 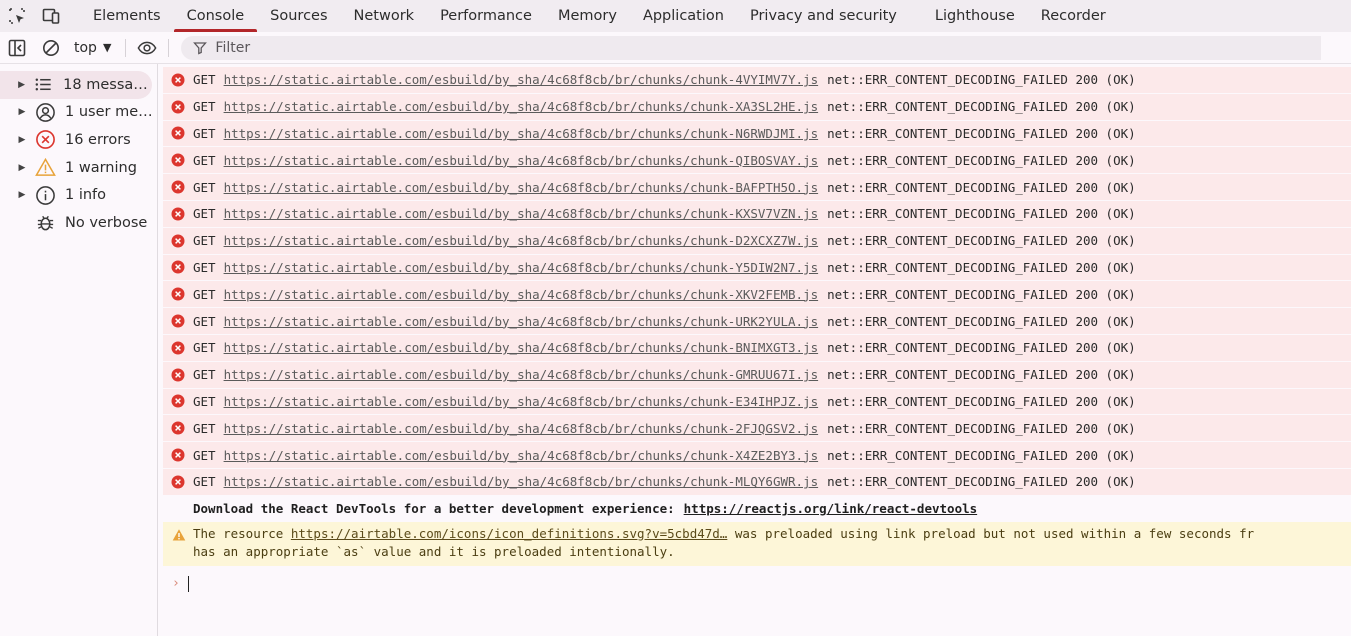 What do you see at coordinates (51, 16) in the screenshot?
I see `device-toolbar-icon` at bounding box center [51, 16].